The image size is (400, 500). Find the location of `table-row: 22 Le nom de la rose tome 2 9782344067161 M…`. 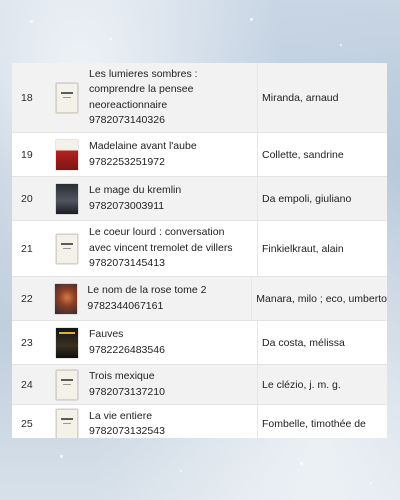

table-row: 22 Le nom de la rose tome 2 9782344067161 M… is located at coordinates (199, 299).